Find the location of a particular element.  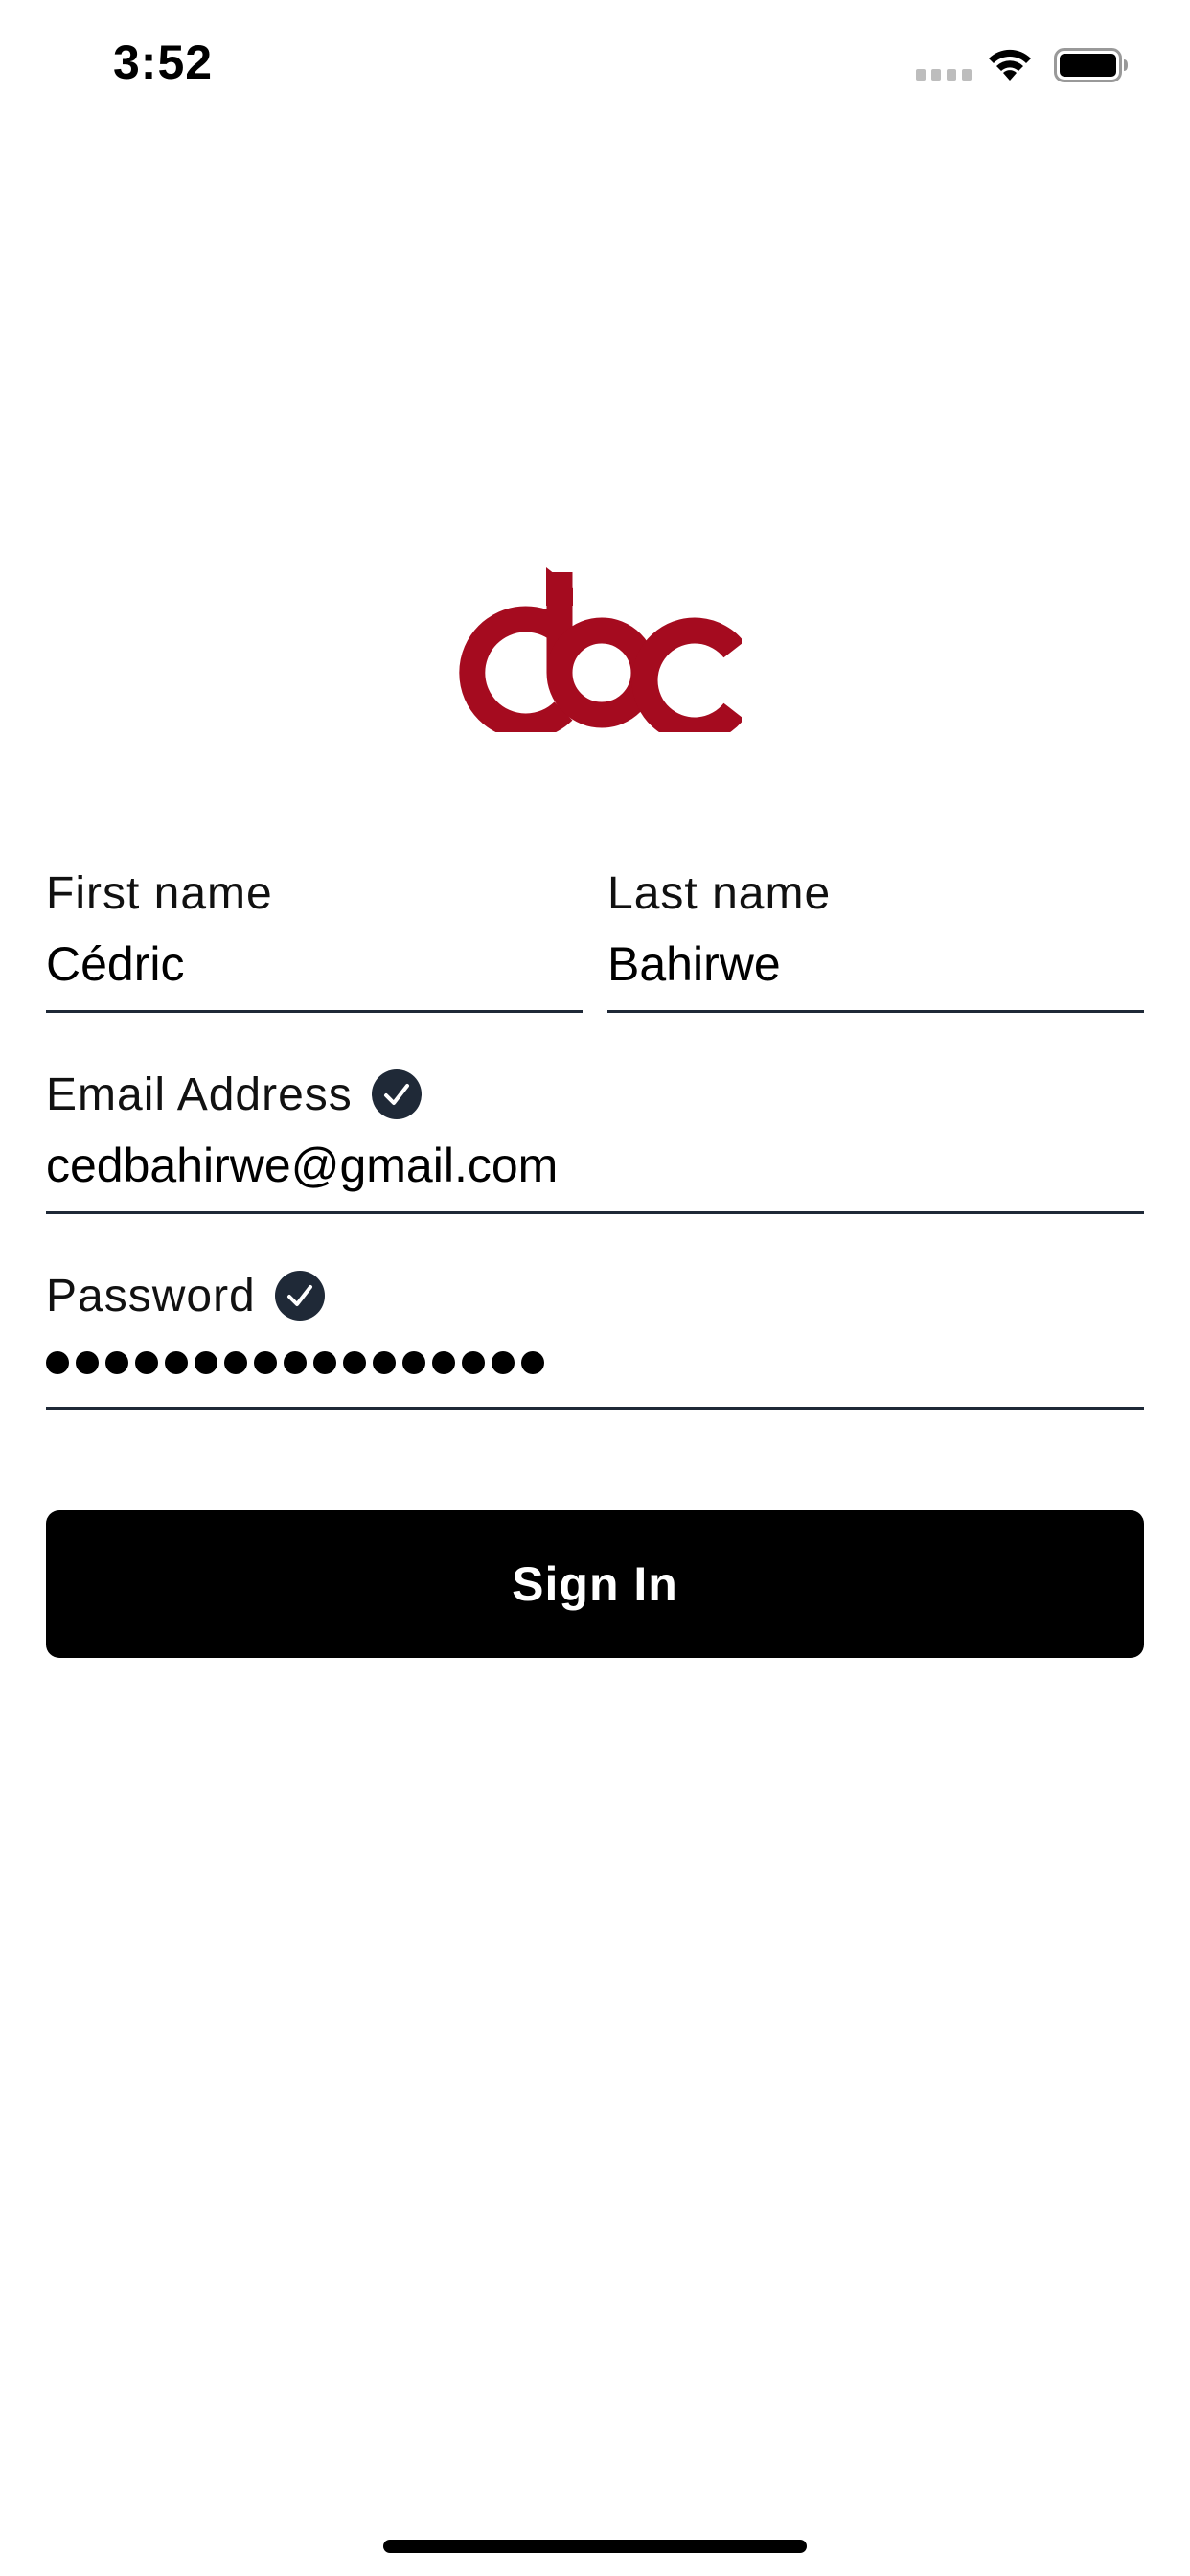

email-label: Email Address is located at coordinates (199, 1094).